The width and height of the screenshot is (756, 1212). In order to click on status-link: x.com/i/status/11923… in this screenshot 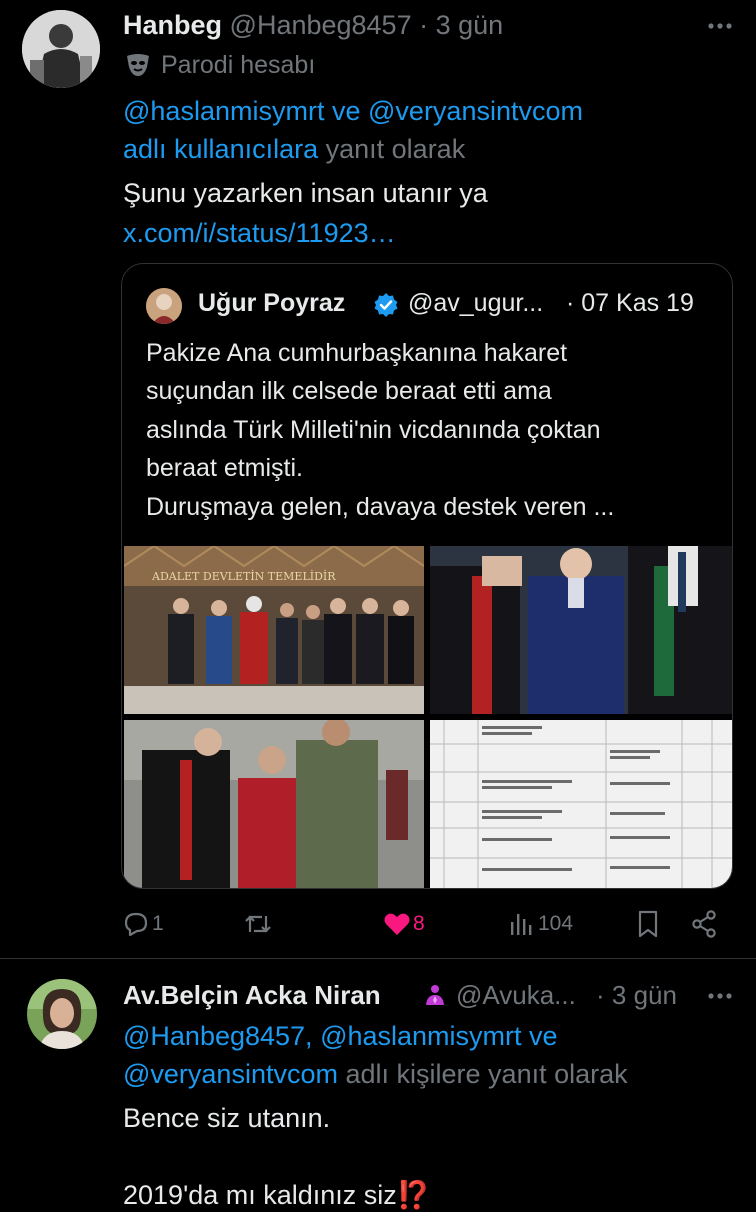, I will do `click(259, 233)`.